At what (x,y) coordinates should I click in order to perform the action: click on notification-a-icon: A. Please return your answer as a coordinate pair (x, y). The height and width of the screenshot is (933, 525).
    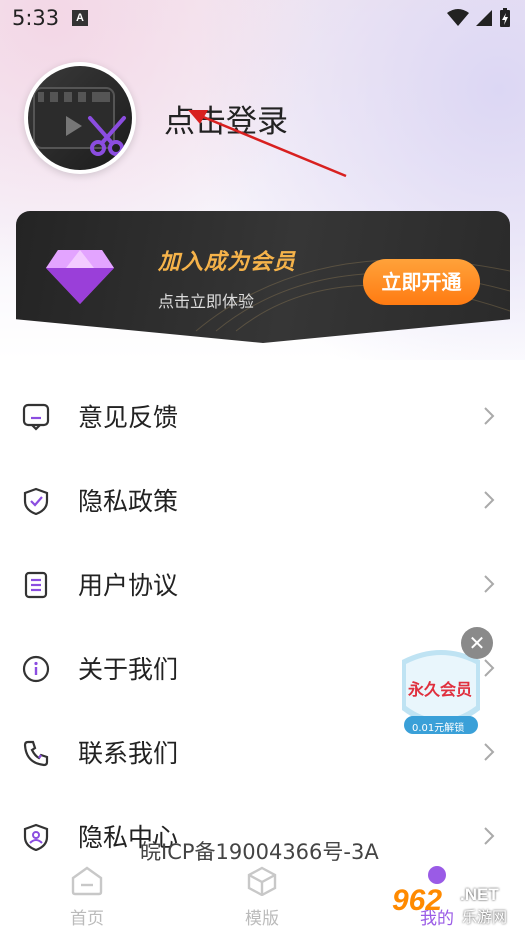
    Looking at the image, I should click on (80, 18).